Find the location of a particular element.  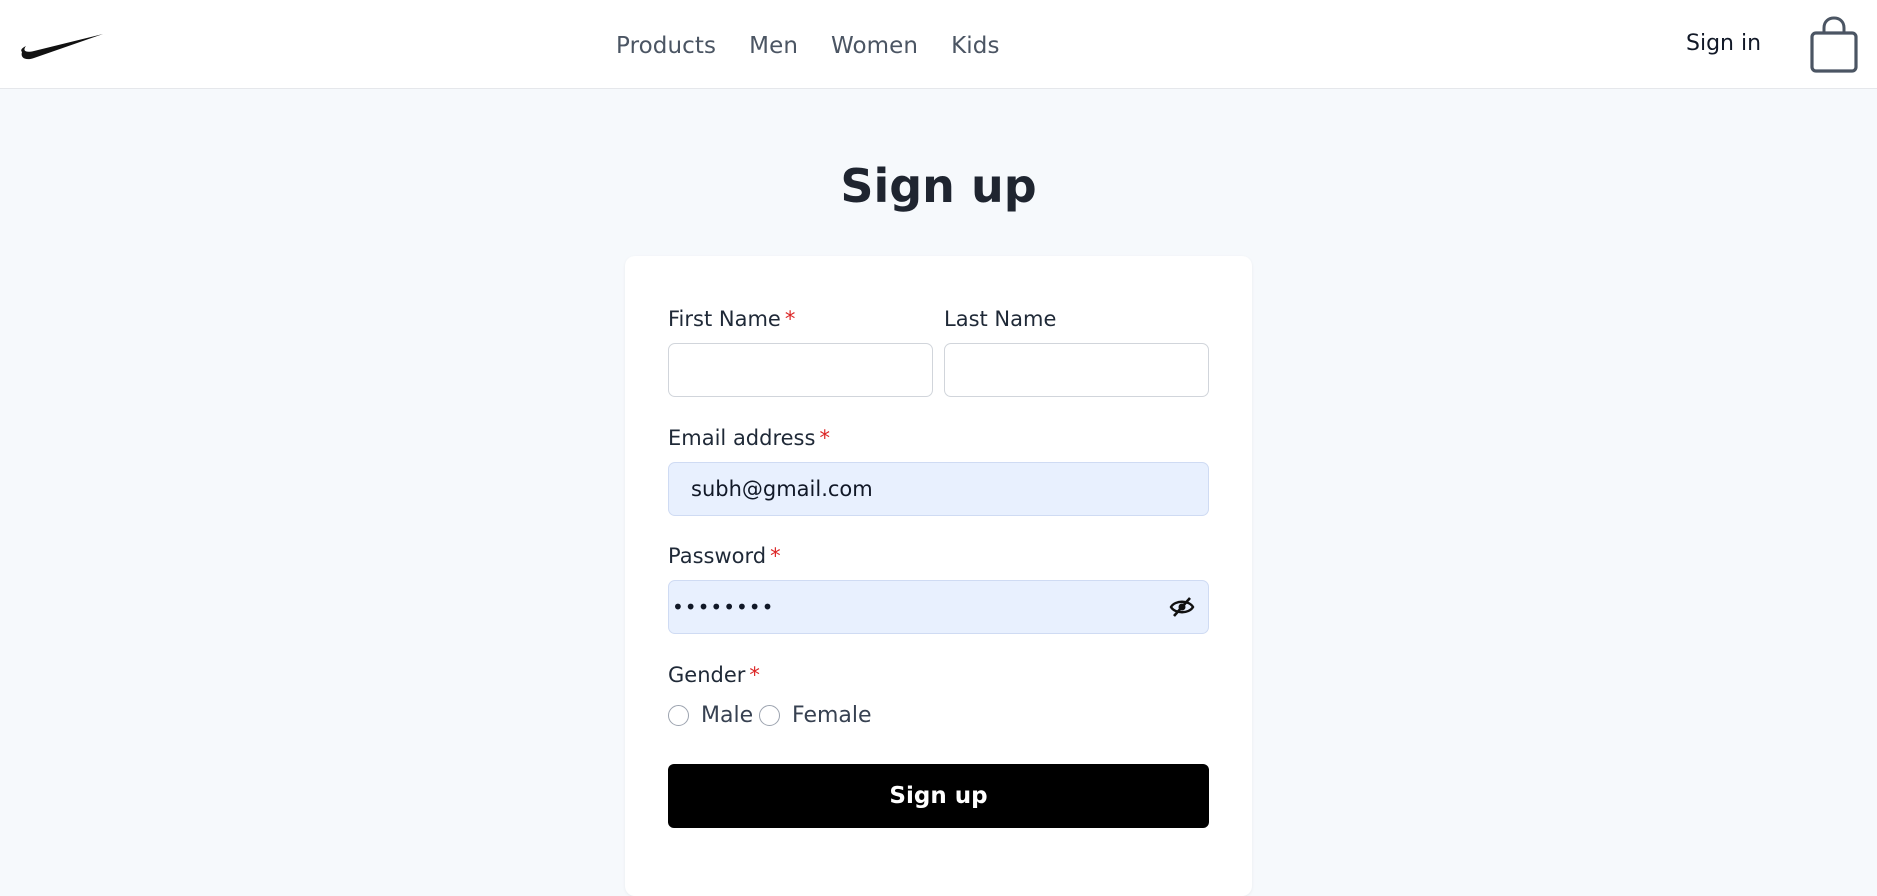

sign-in-link: Sign in is located at coordinates (1723, 44).